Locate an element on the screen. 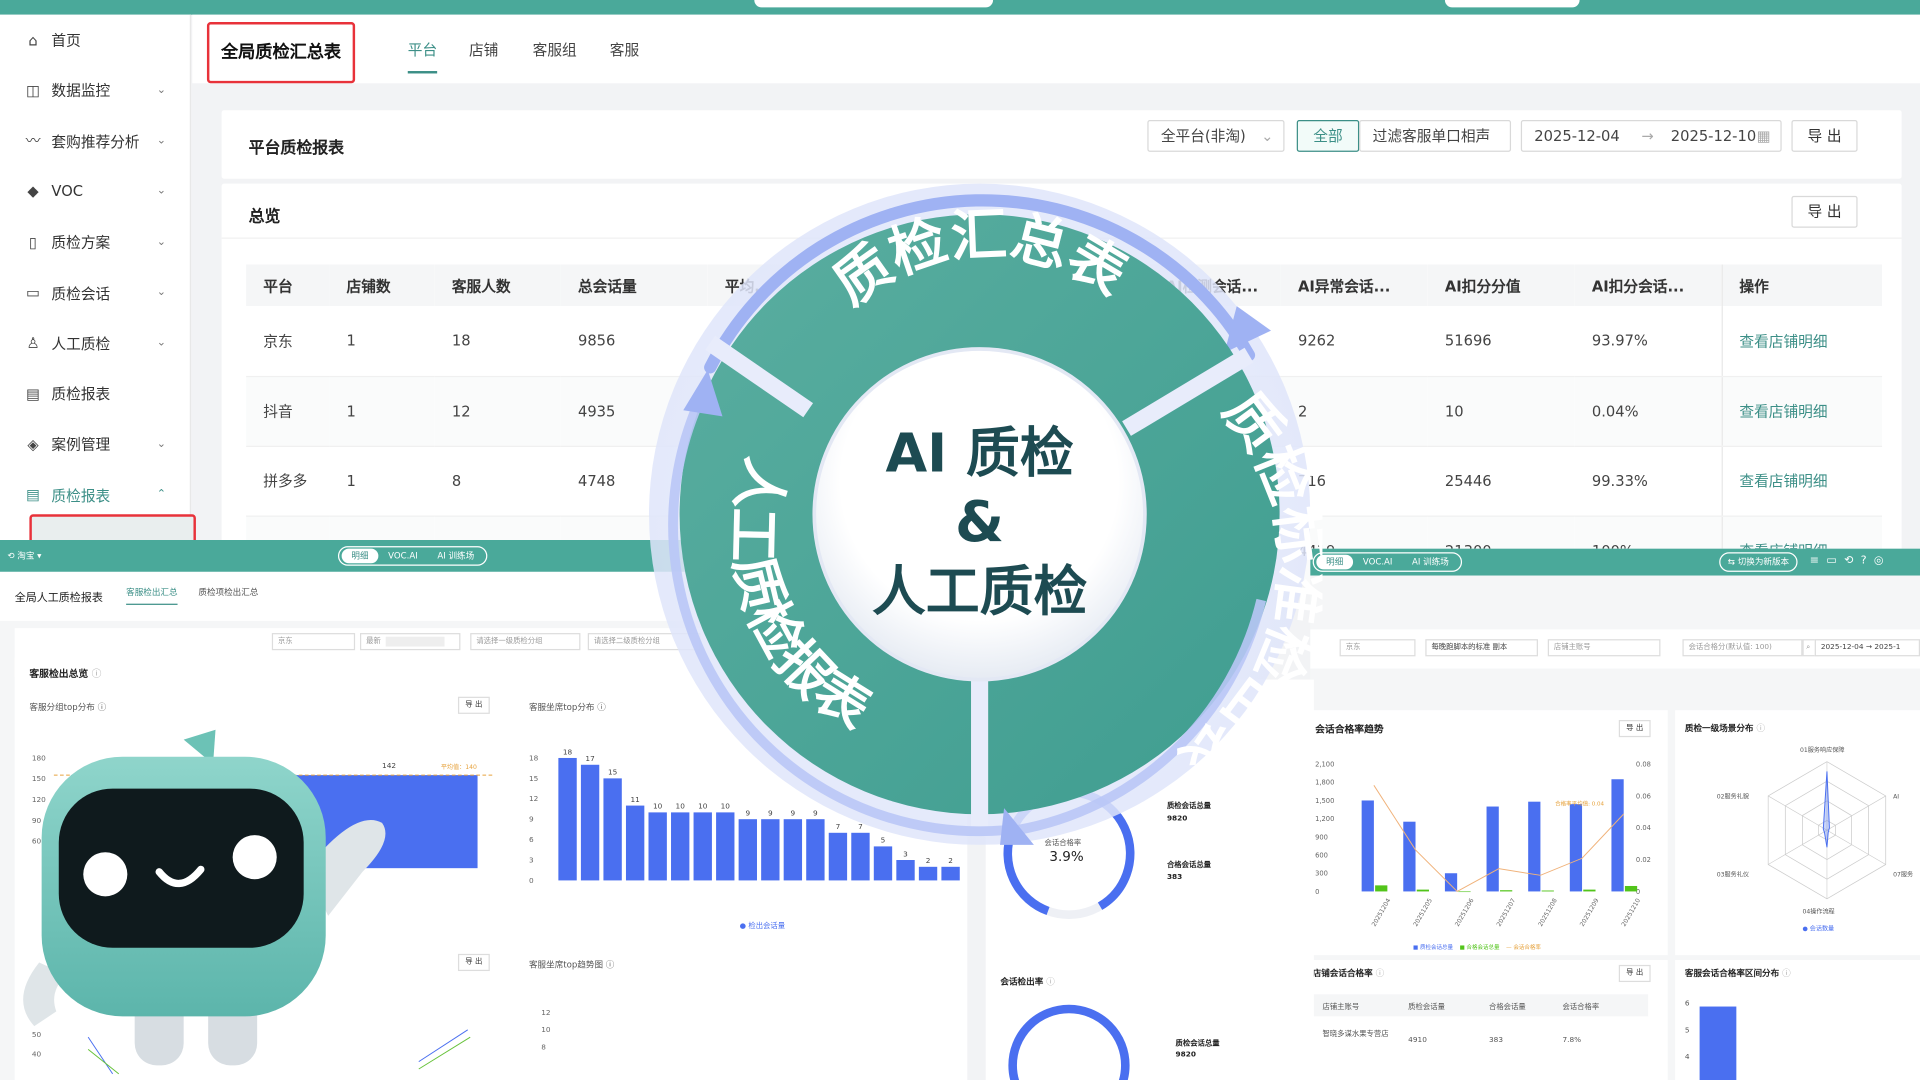 The width and height of the screenshot is (1920, 1080). shop-rate-export-button: 导 出 is located at coordinates (1634, 973).